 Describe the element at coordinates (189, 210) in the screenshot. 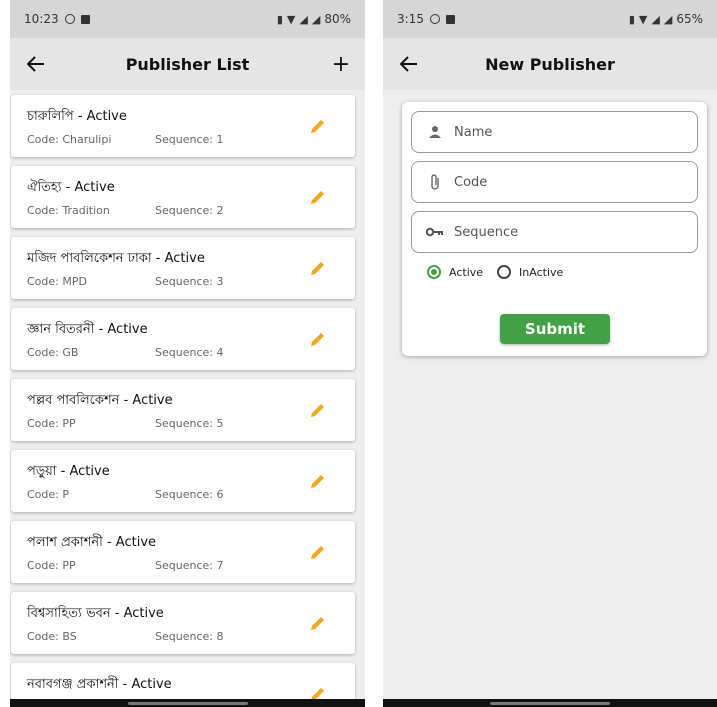

I see `publisher-sequence: Sequence: 2` at that location.